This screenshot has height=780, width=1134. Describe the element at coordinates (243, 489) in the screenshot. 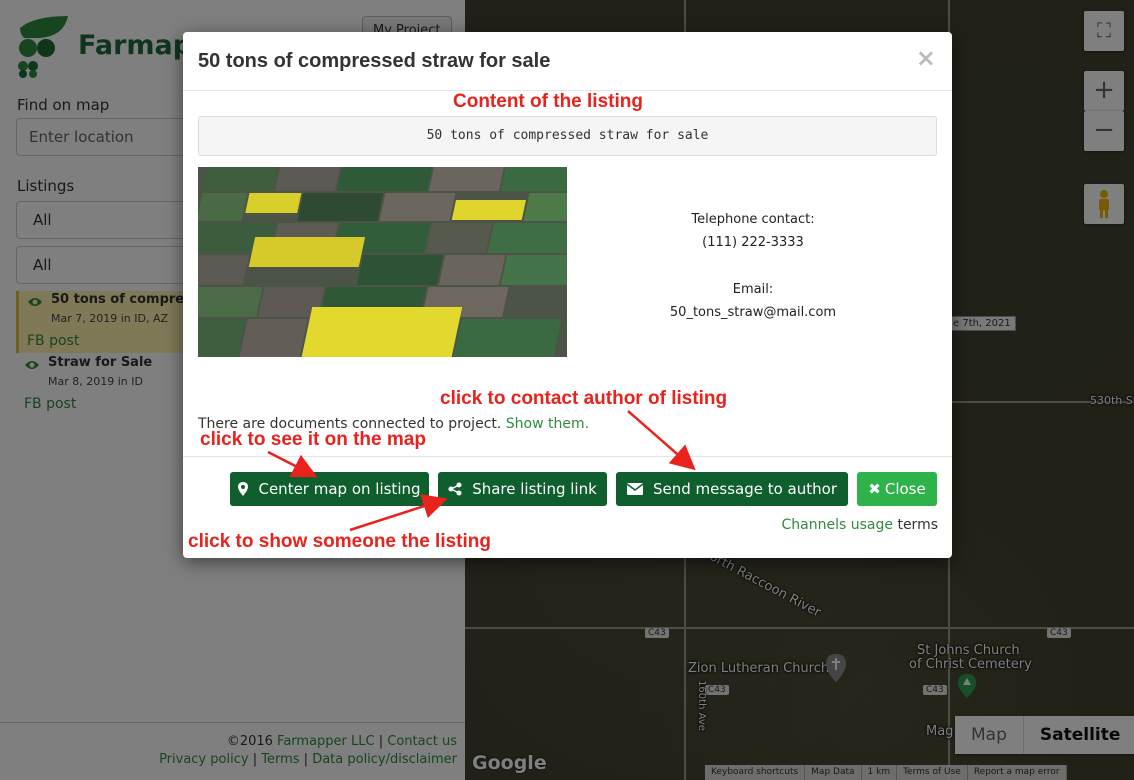

I see `map-marker-icon` at that location.